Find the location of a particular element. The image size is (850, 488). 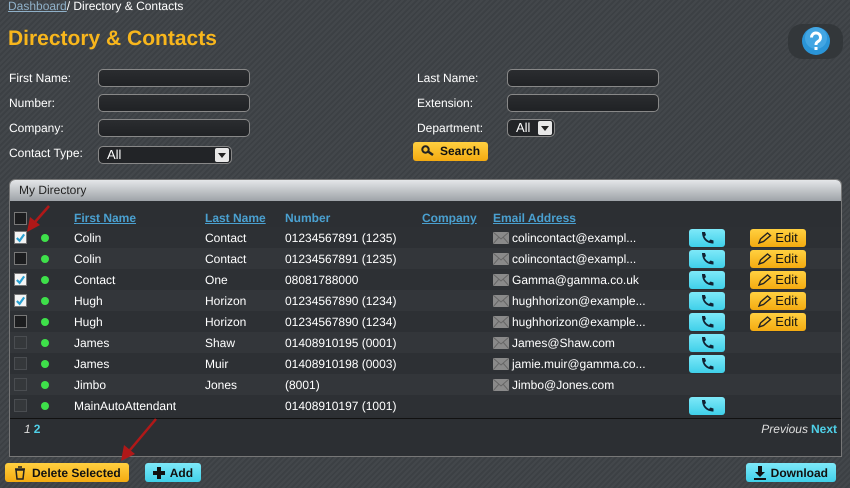

field-label: Company: is located at coordinates (37, 127).